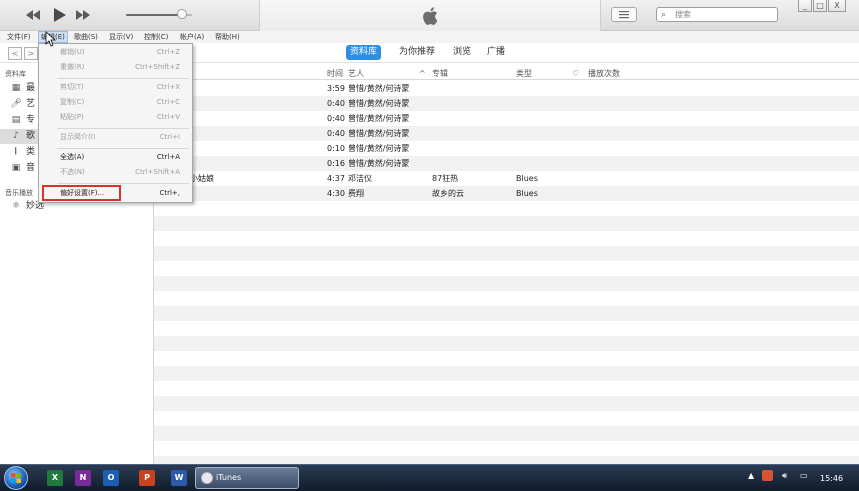  I want to click on back-button: <, so click(15, 53).